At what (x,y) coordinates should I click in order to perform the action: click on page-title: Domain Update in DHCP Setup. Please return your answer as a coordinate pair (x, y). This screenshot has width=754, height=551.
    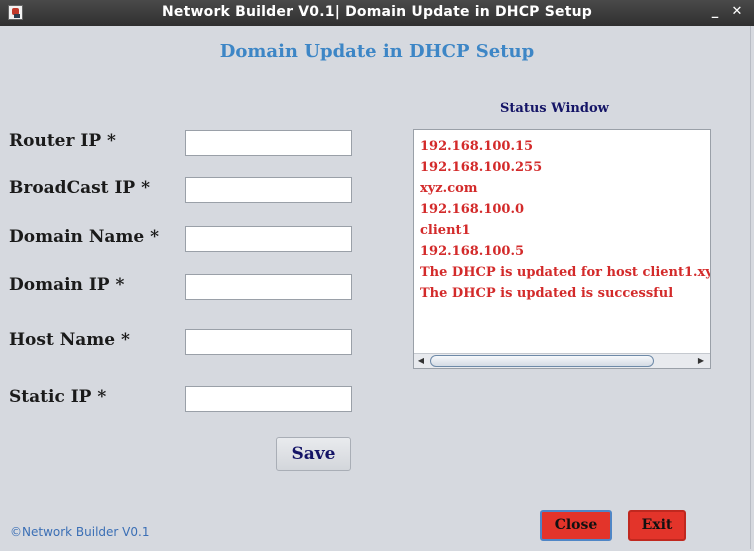
    Looking at the image, I should click on (377, 51).